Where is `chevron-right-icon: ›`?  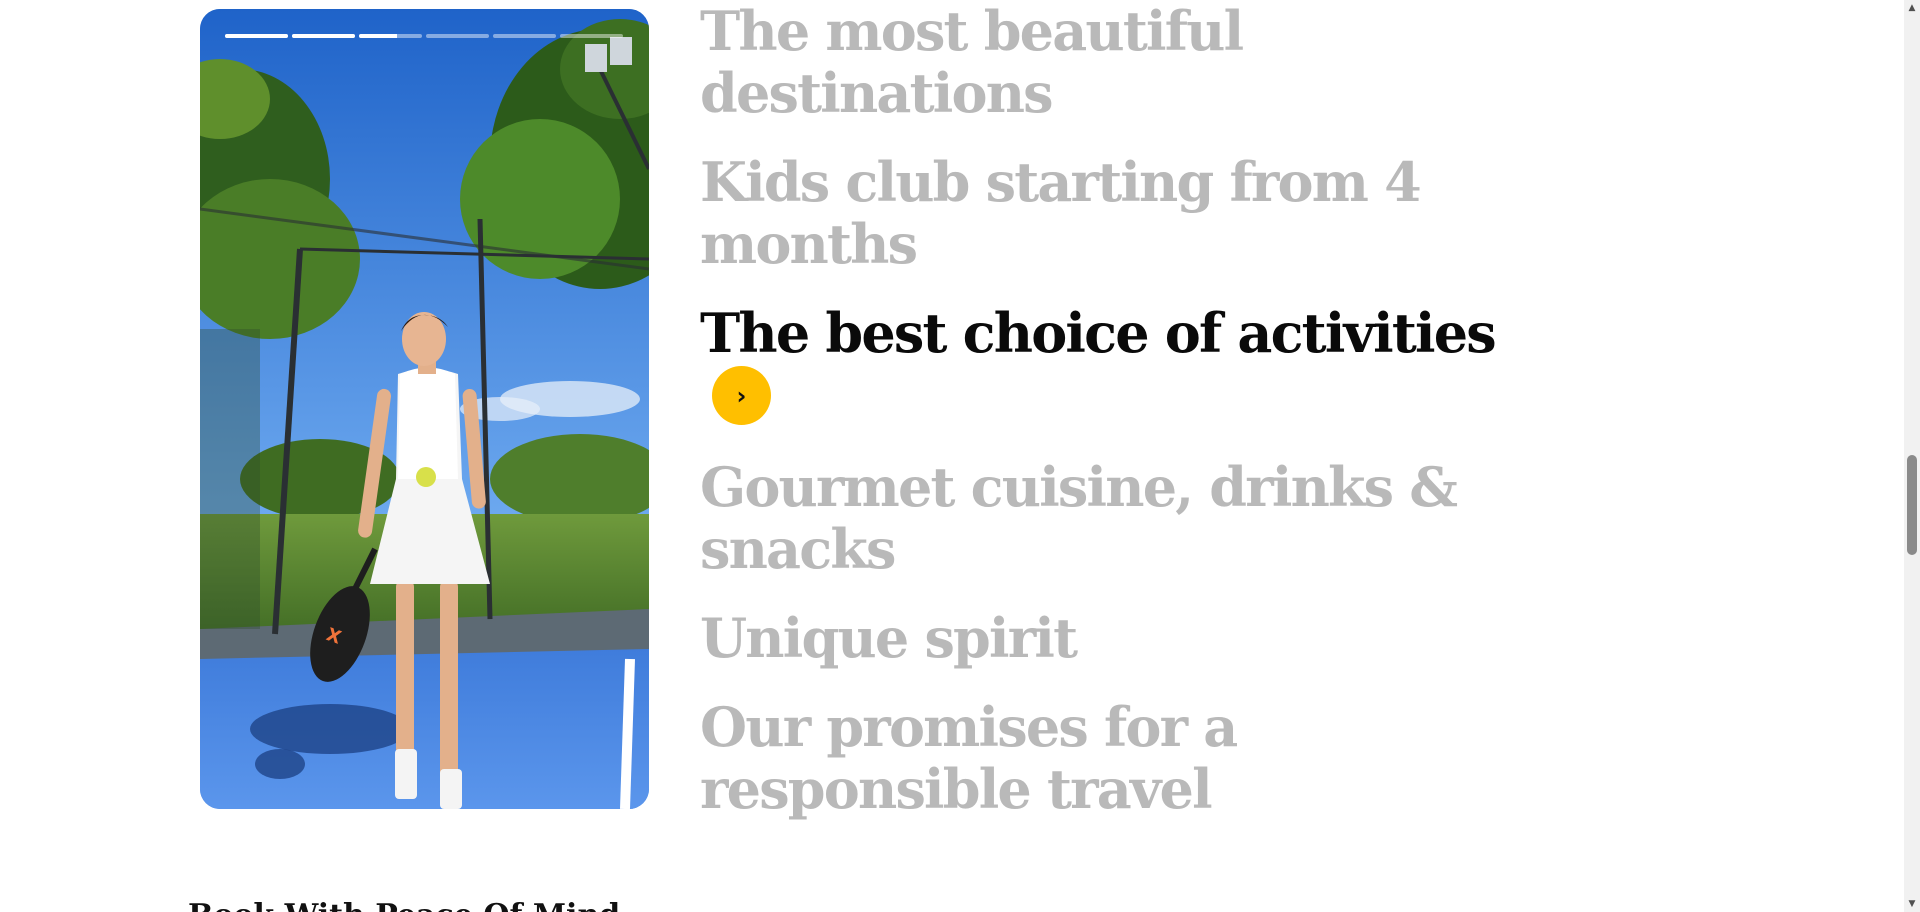 chevron-right-icon: › is located at coordinates (741, 395).